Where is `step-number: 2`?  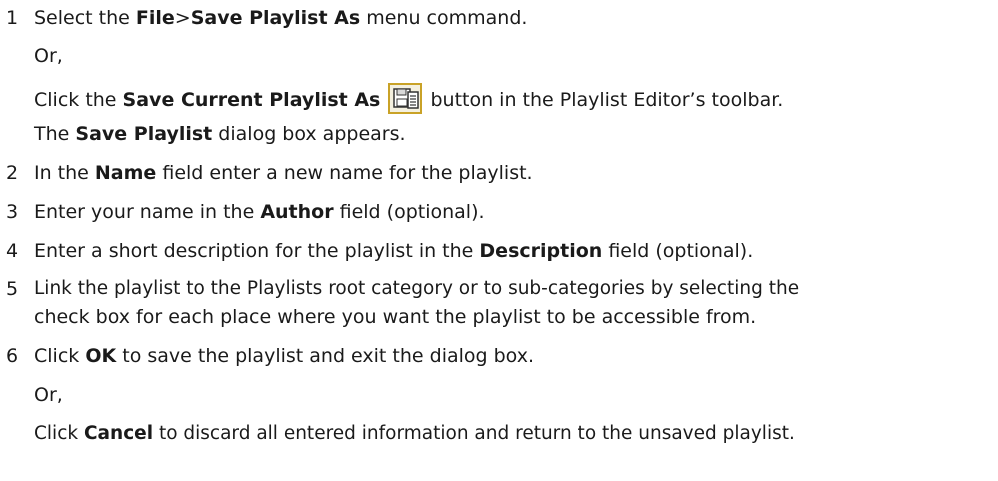 step-number: 2 is located at coordinates (12, 173).